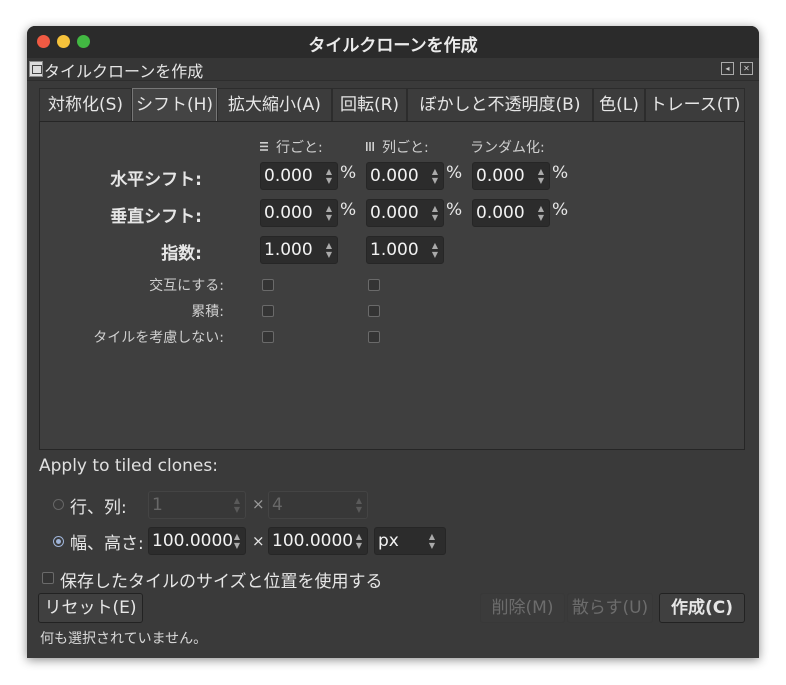  Describe the element at coordinates (500, 176) in the screenshot. I see `h-shift-random-value: 0.000` at that location.